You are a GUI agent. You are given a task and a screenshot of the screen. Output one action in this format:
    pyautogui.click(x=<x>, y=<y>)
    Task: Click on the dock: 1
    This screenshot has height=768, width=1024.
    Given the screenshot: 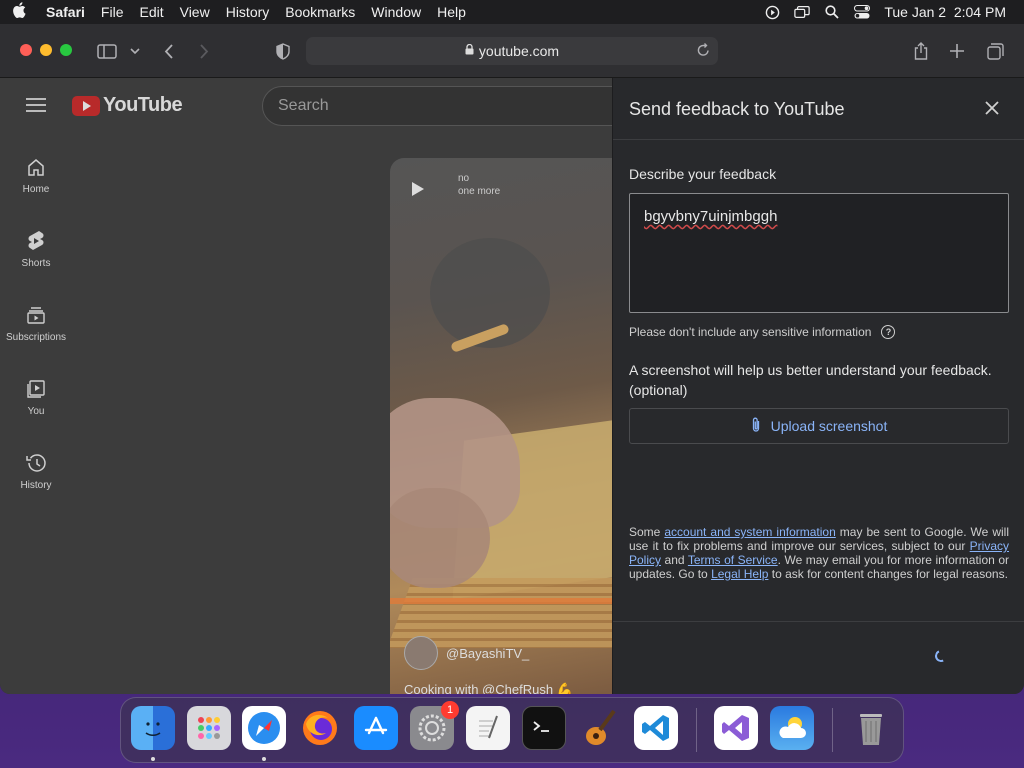 What is the action you would take?
    pyautogui.click(x=512, y=730)
    